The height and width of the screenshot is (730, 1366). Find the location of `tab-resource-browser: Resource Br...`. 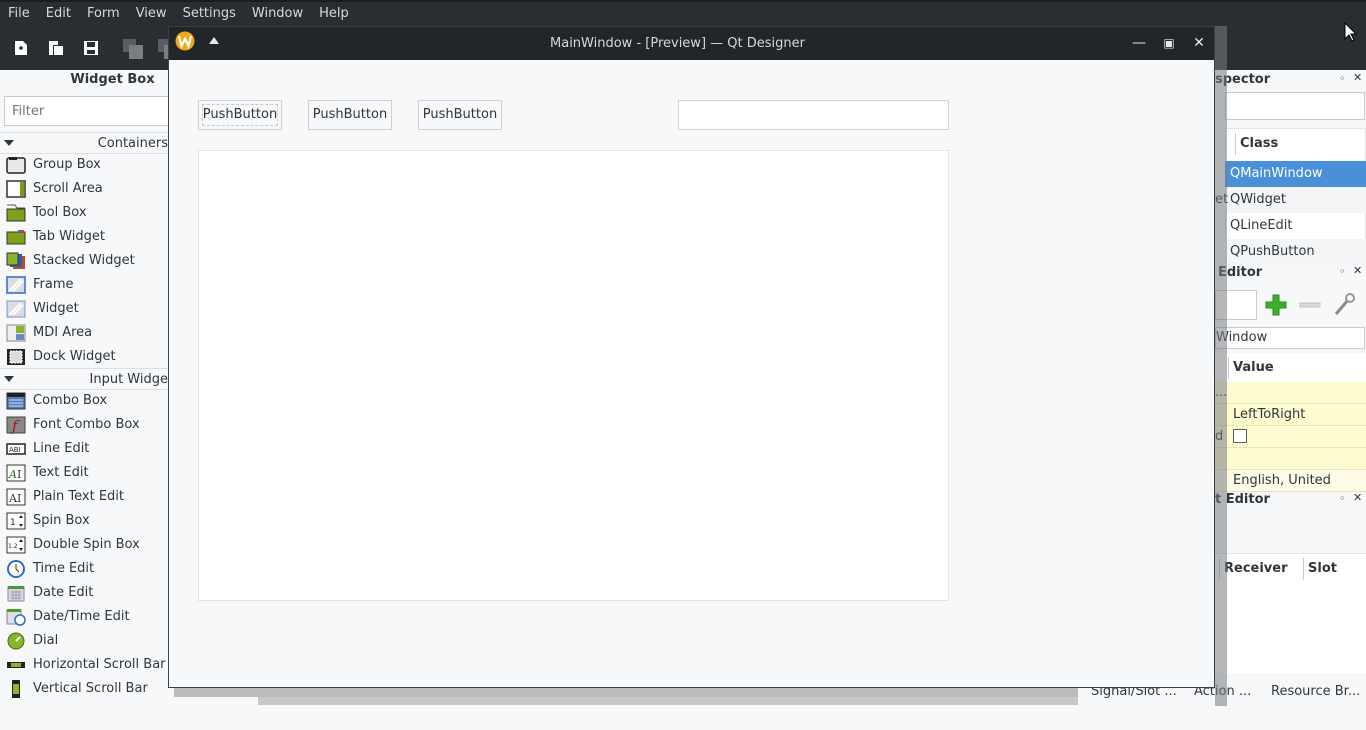

tab-resource-browser: Resource Br... is located at coordinates (1315, 691).